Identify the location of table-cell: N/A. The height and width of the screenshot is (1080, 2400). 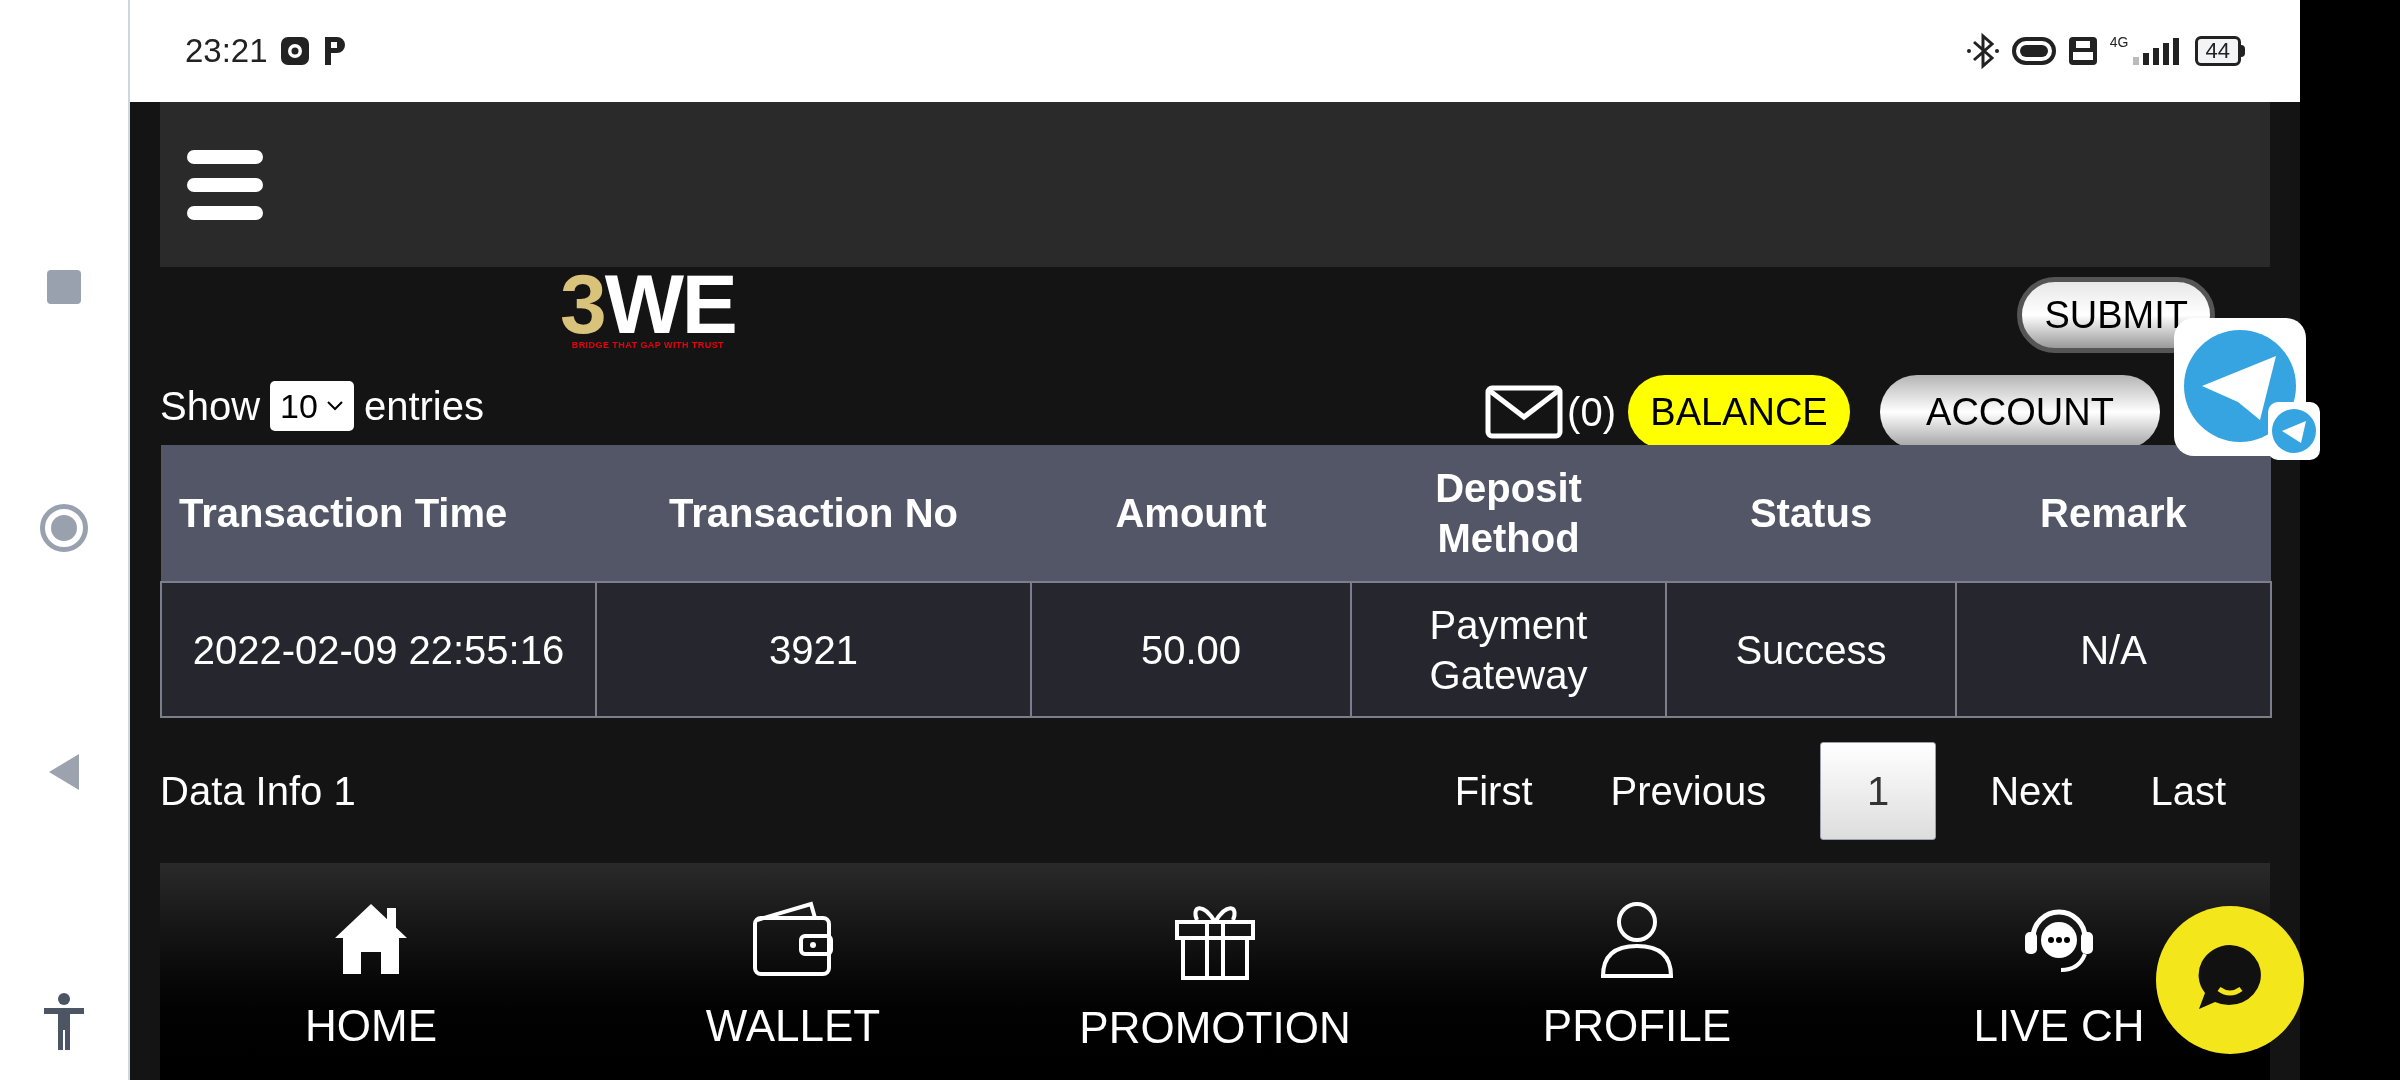
(2113, 649).